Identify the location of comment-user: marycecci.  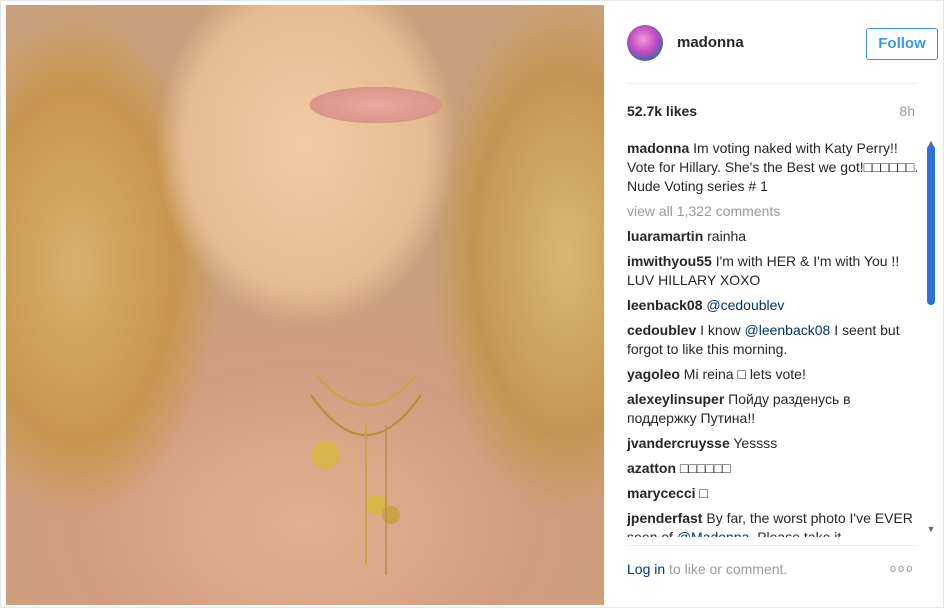
(661, 493).